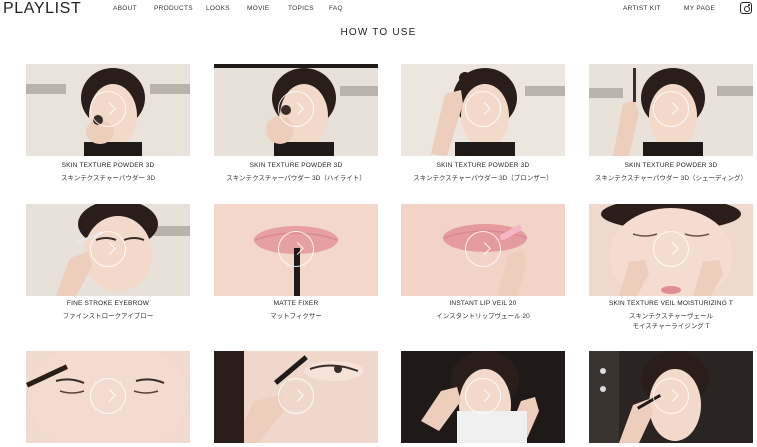  What do you see at coordinates (42, 9) in the screenshot?
I see `brand-logo: PLAYLIST` at bounding box center [42, 9].